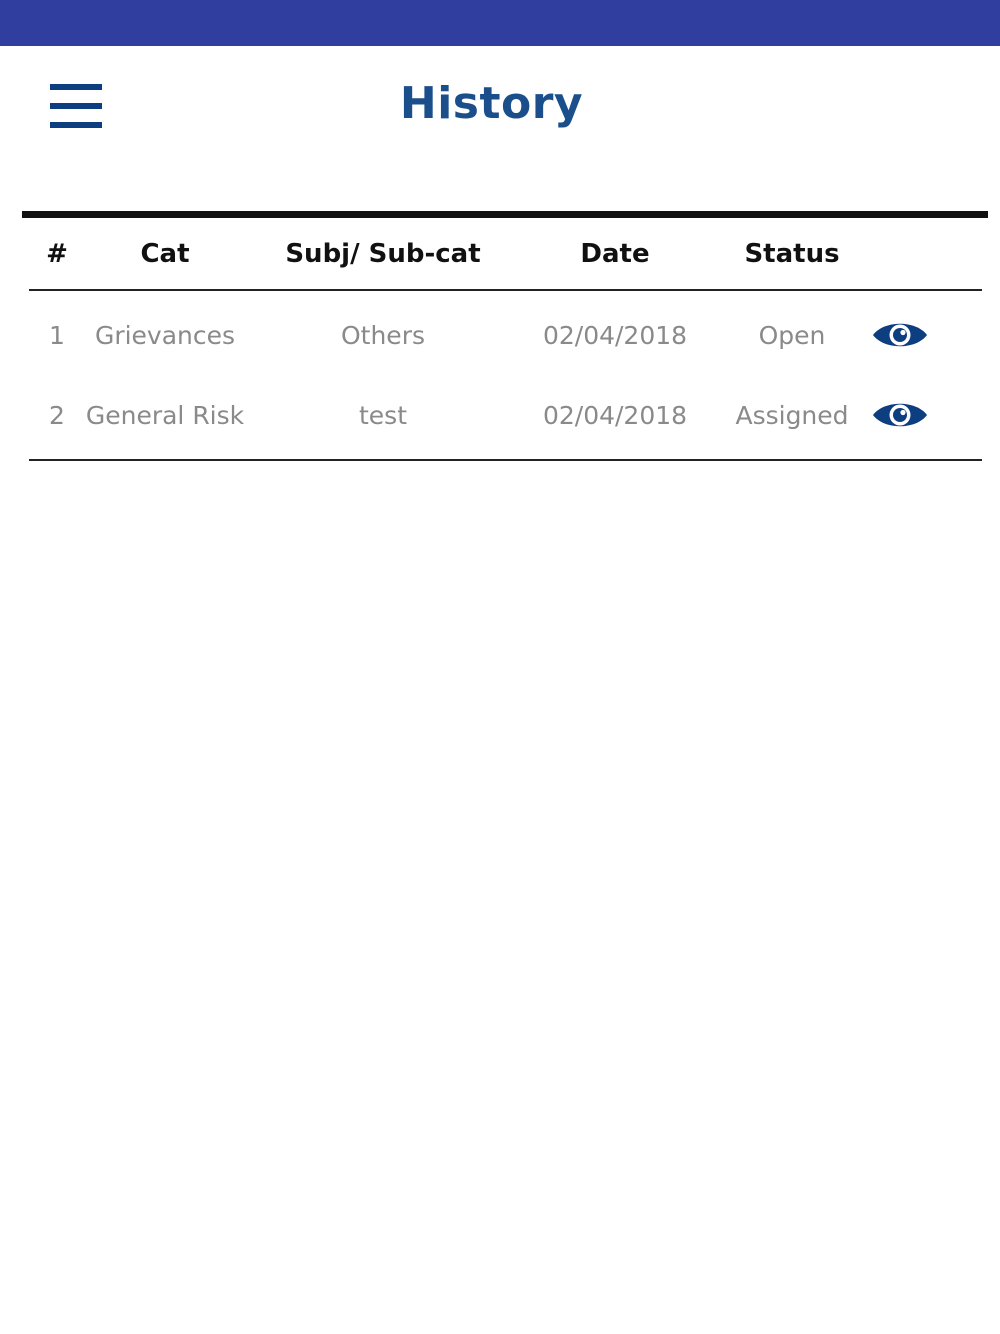 Image resolution: width=1000 pixels, height=1334 pixels. What do you see at coordinates (57, 335) in the screenshot?
I see `row-number: 1` at bounding box center [57, 335].